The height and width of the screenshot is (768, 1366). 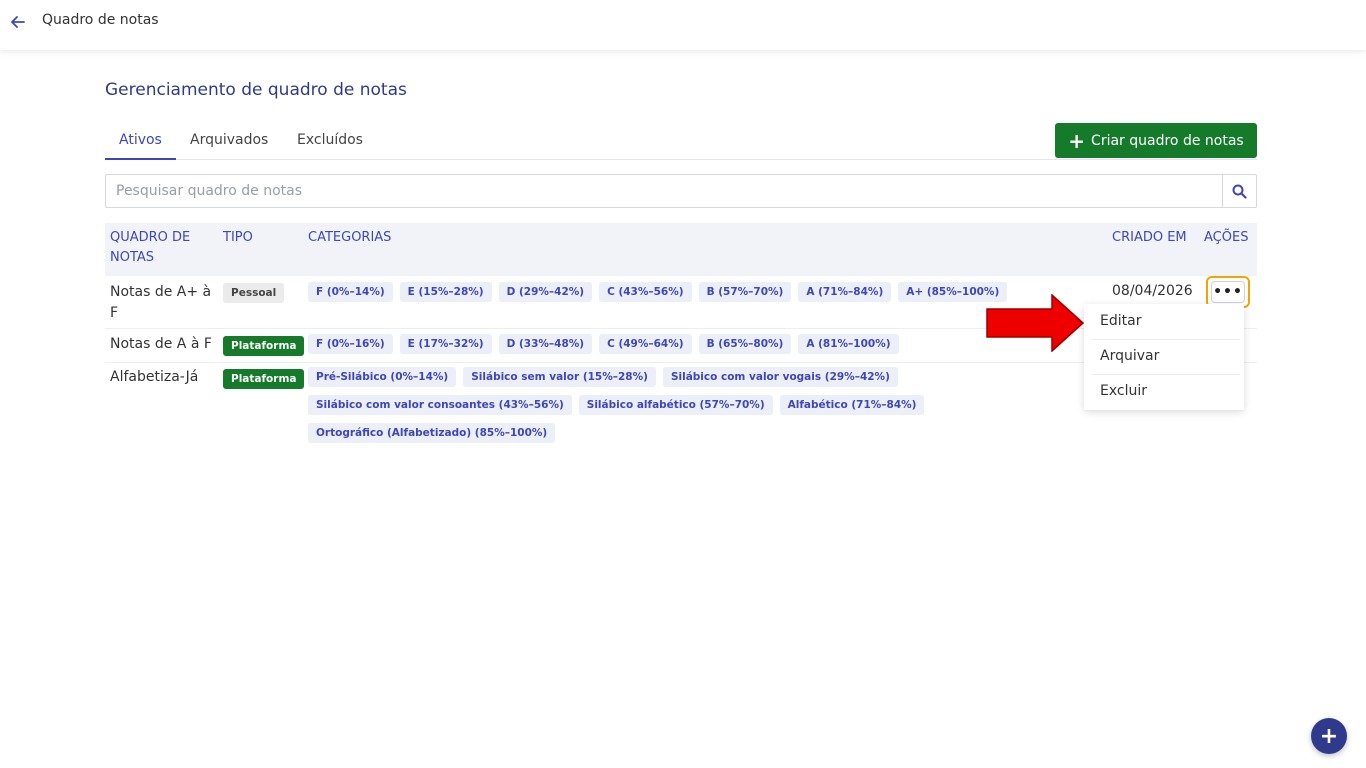 I want to click on category-chip: Silábico com valor vogais (29%–42%), so click(x=780, y=377).